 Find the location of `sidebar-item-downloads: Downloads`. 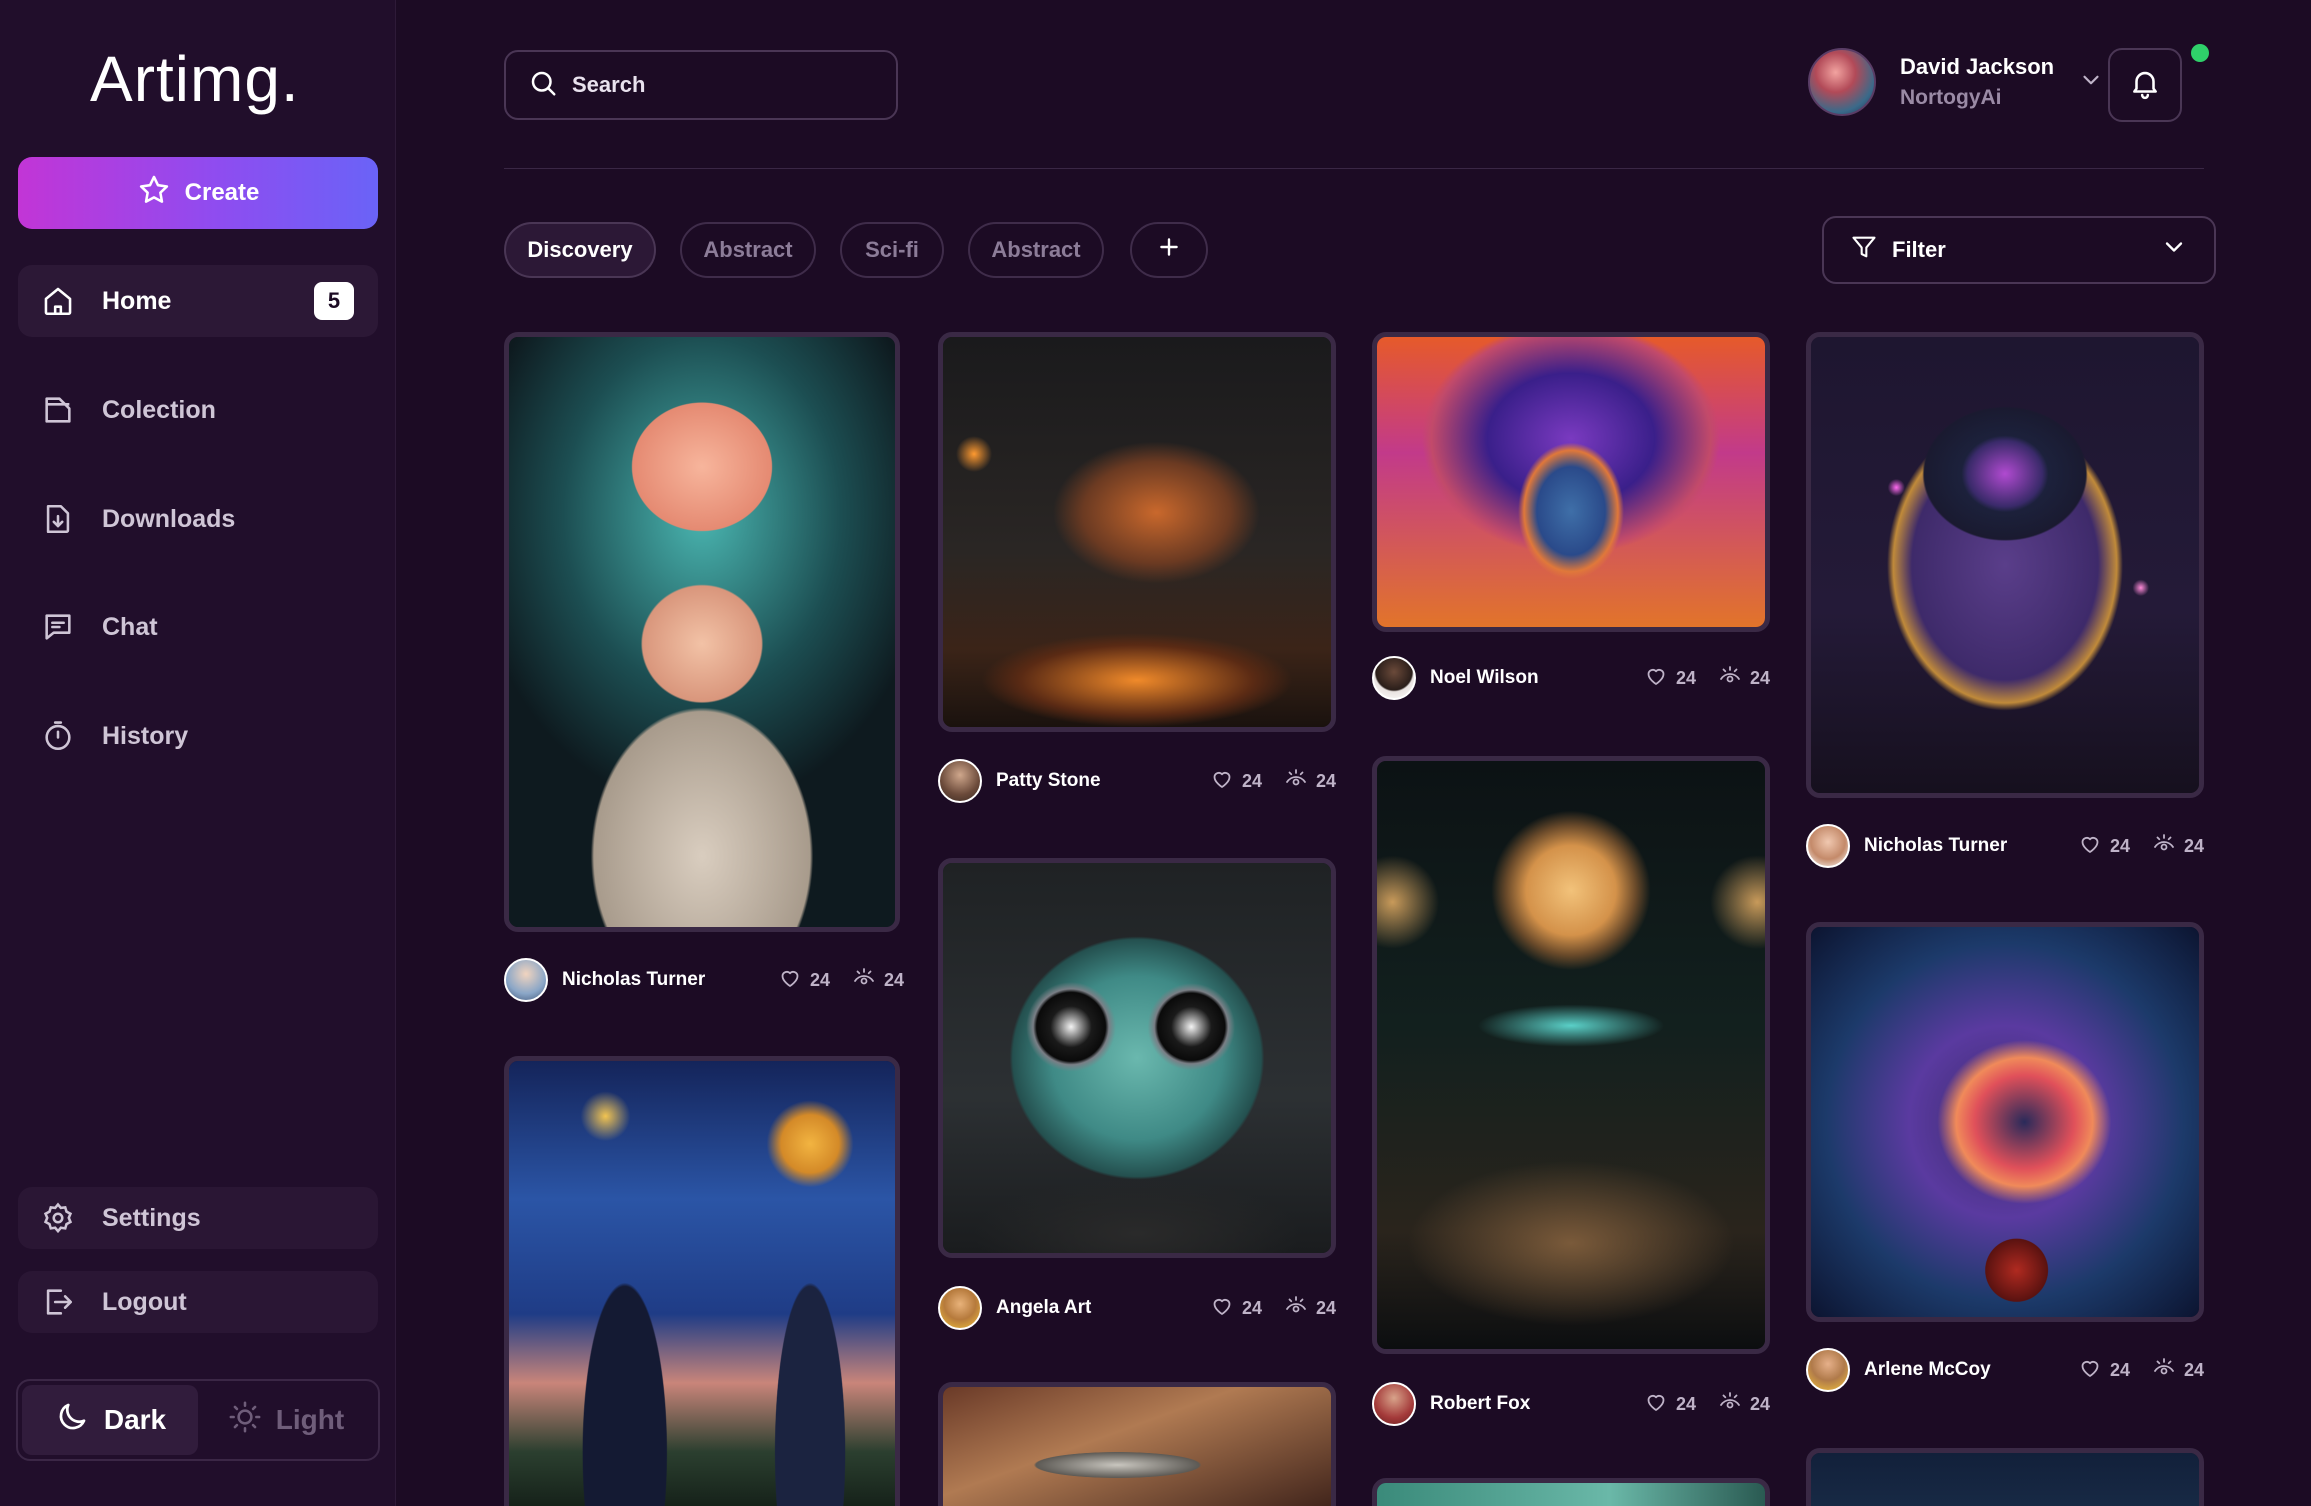

sidebar-item-downloads: Downloads is located at coordinates (198, 519).